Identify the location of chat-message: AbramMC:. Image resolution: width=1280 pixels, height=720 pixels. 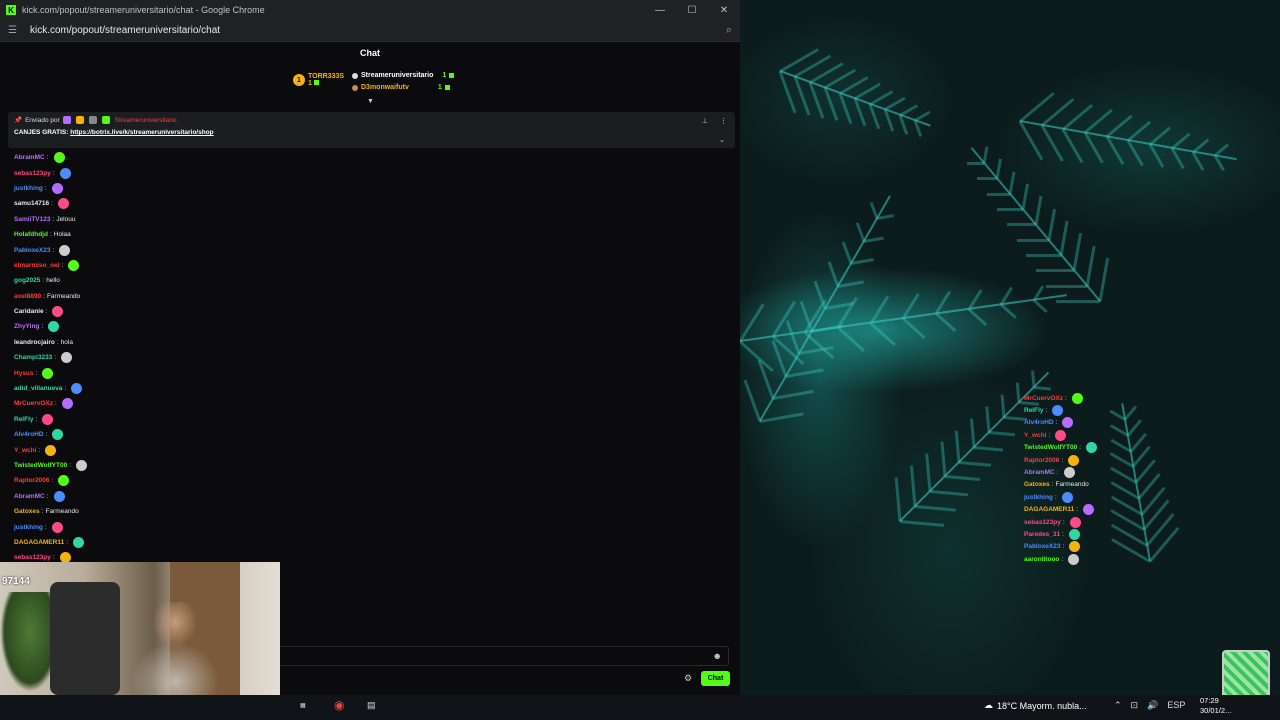
(1109, 472).